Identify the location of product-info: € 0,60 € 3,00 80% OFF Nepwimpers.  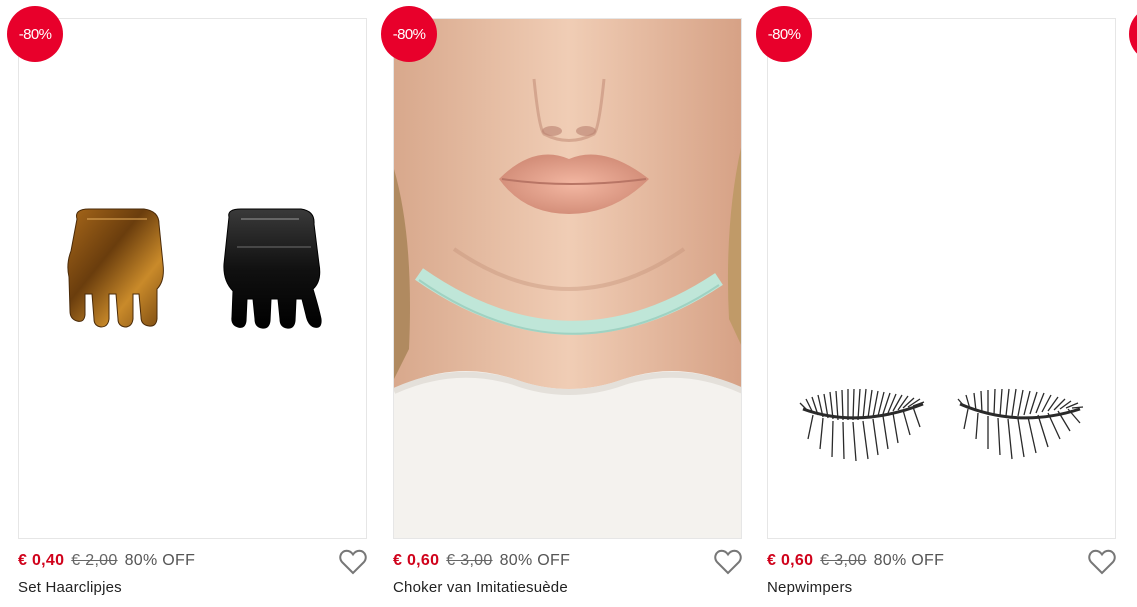
(941, 569).